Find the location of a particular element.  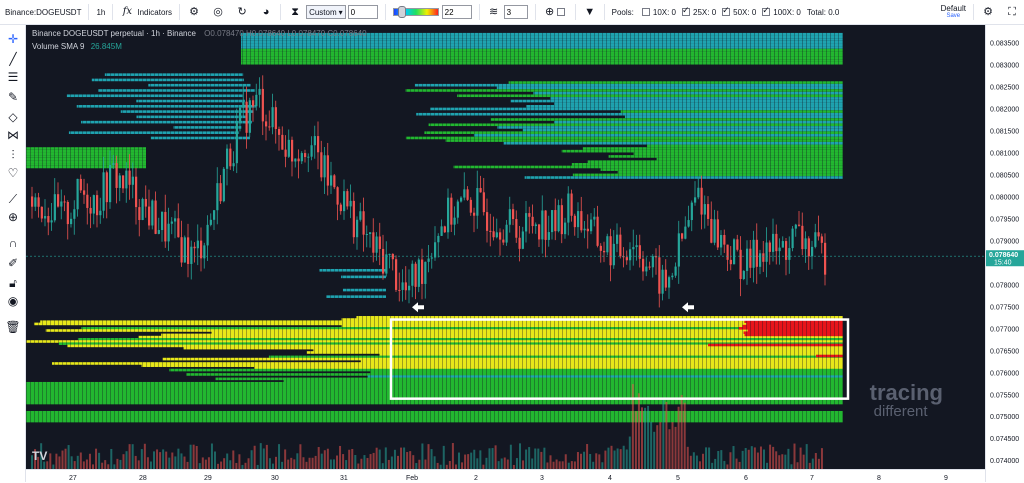

hide-button: ◎ is located at coordinates (218, 12).